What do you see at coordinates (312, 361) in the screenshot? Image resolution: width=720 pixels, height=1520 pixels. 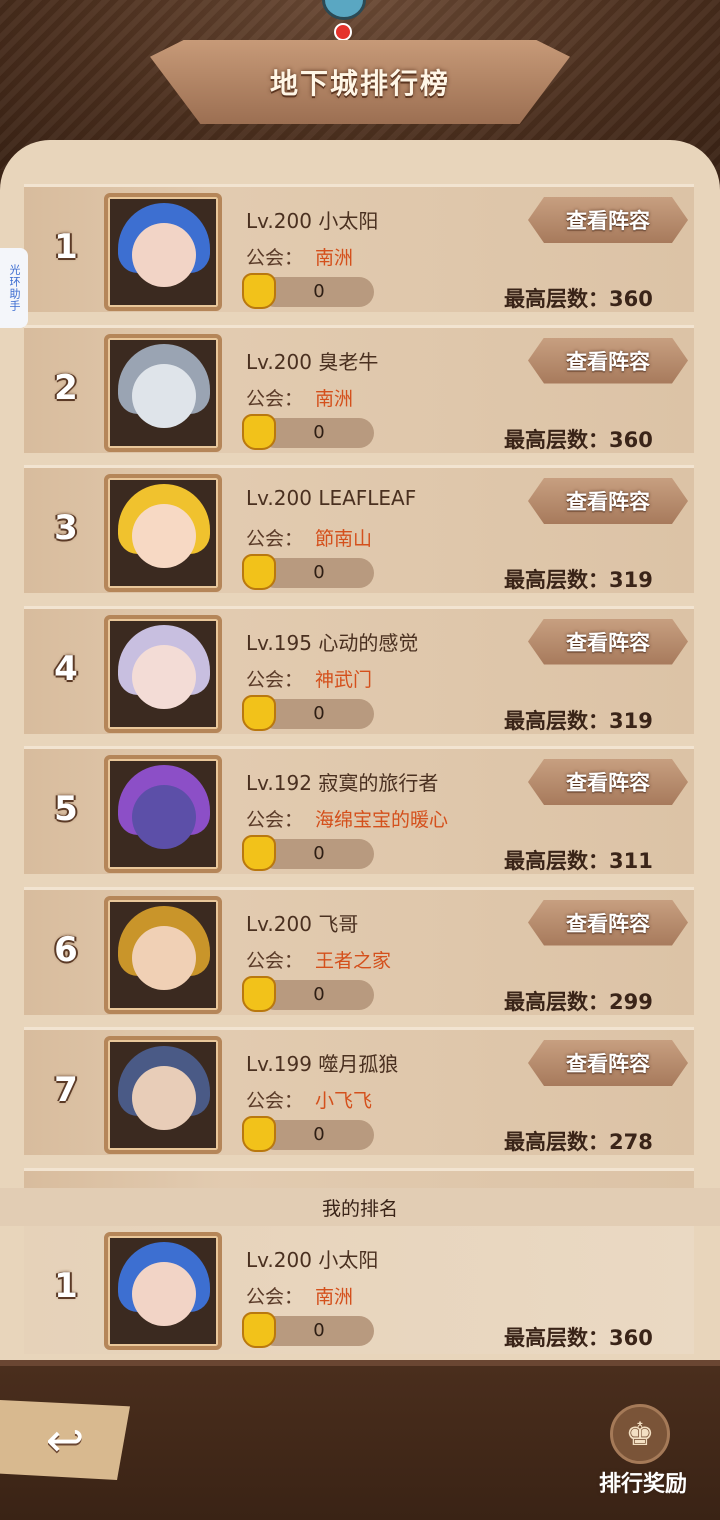 I see `player-level-name: Lv.200 臭老牛` at bounding box center [312, 361].